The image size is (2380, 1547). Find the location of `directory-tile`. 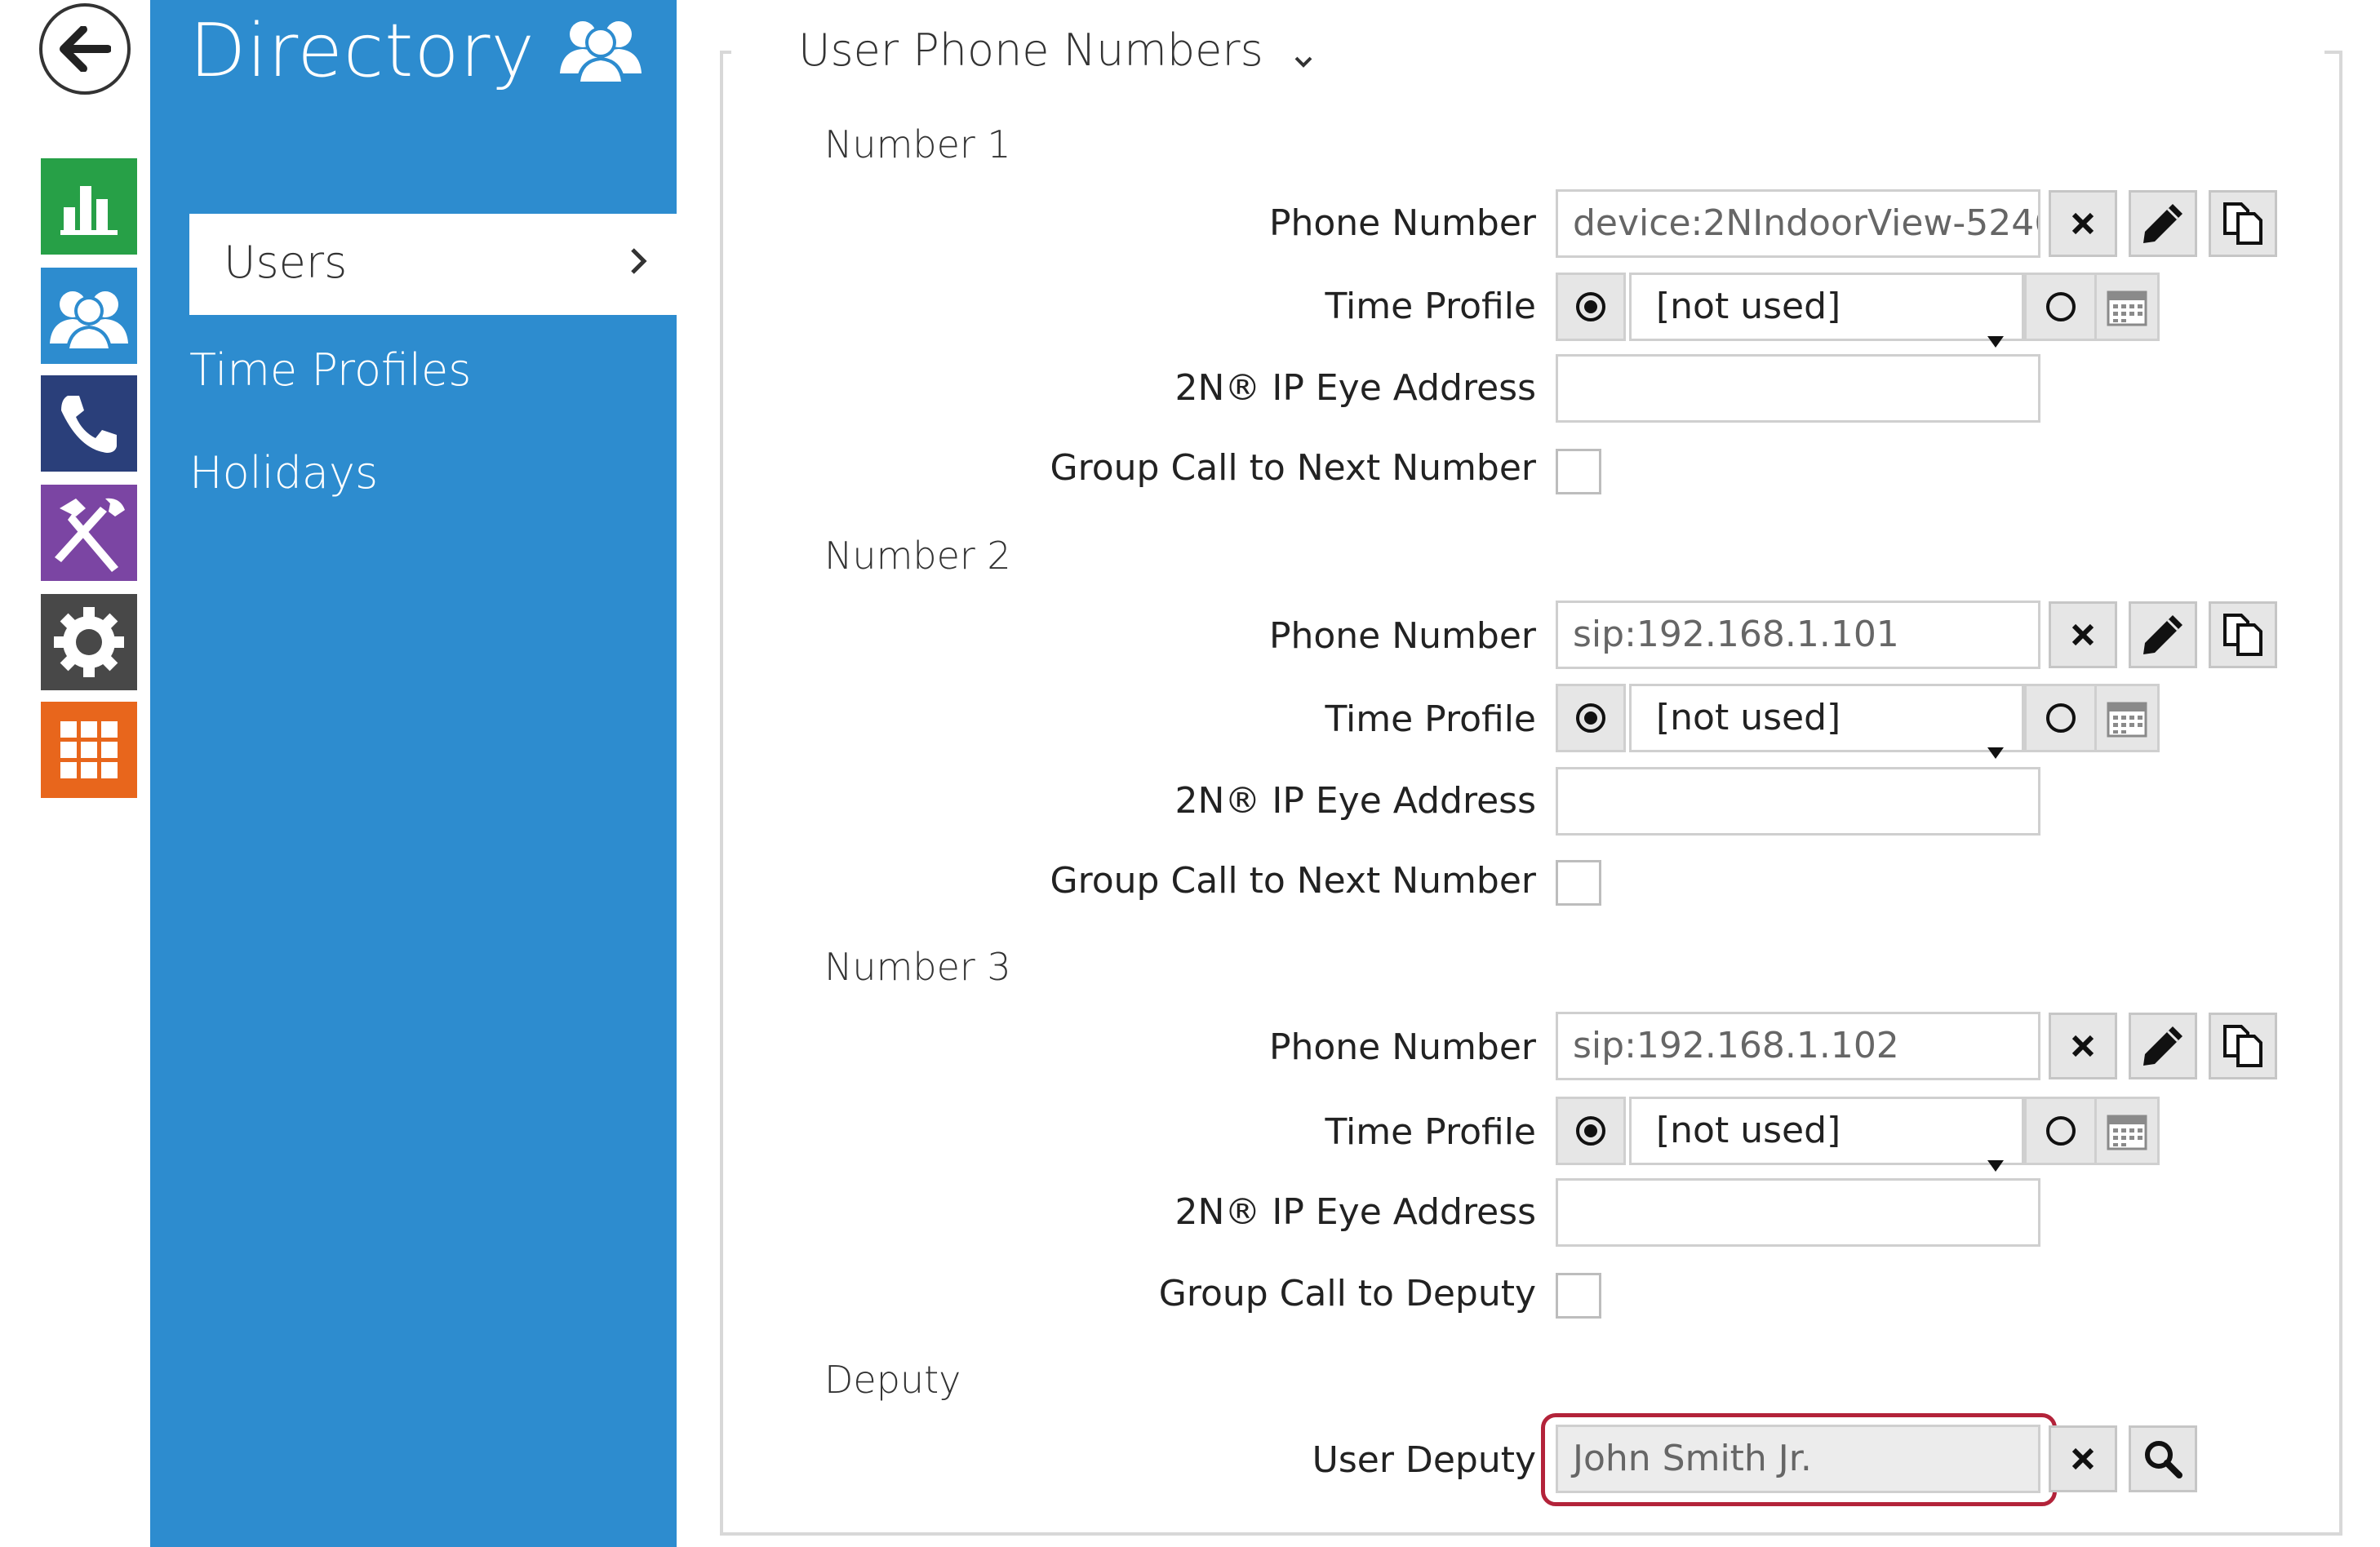

directory-tile is located at coordinates (89, 316).